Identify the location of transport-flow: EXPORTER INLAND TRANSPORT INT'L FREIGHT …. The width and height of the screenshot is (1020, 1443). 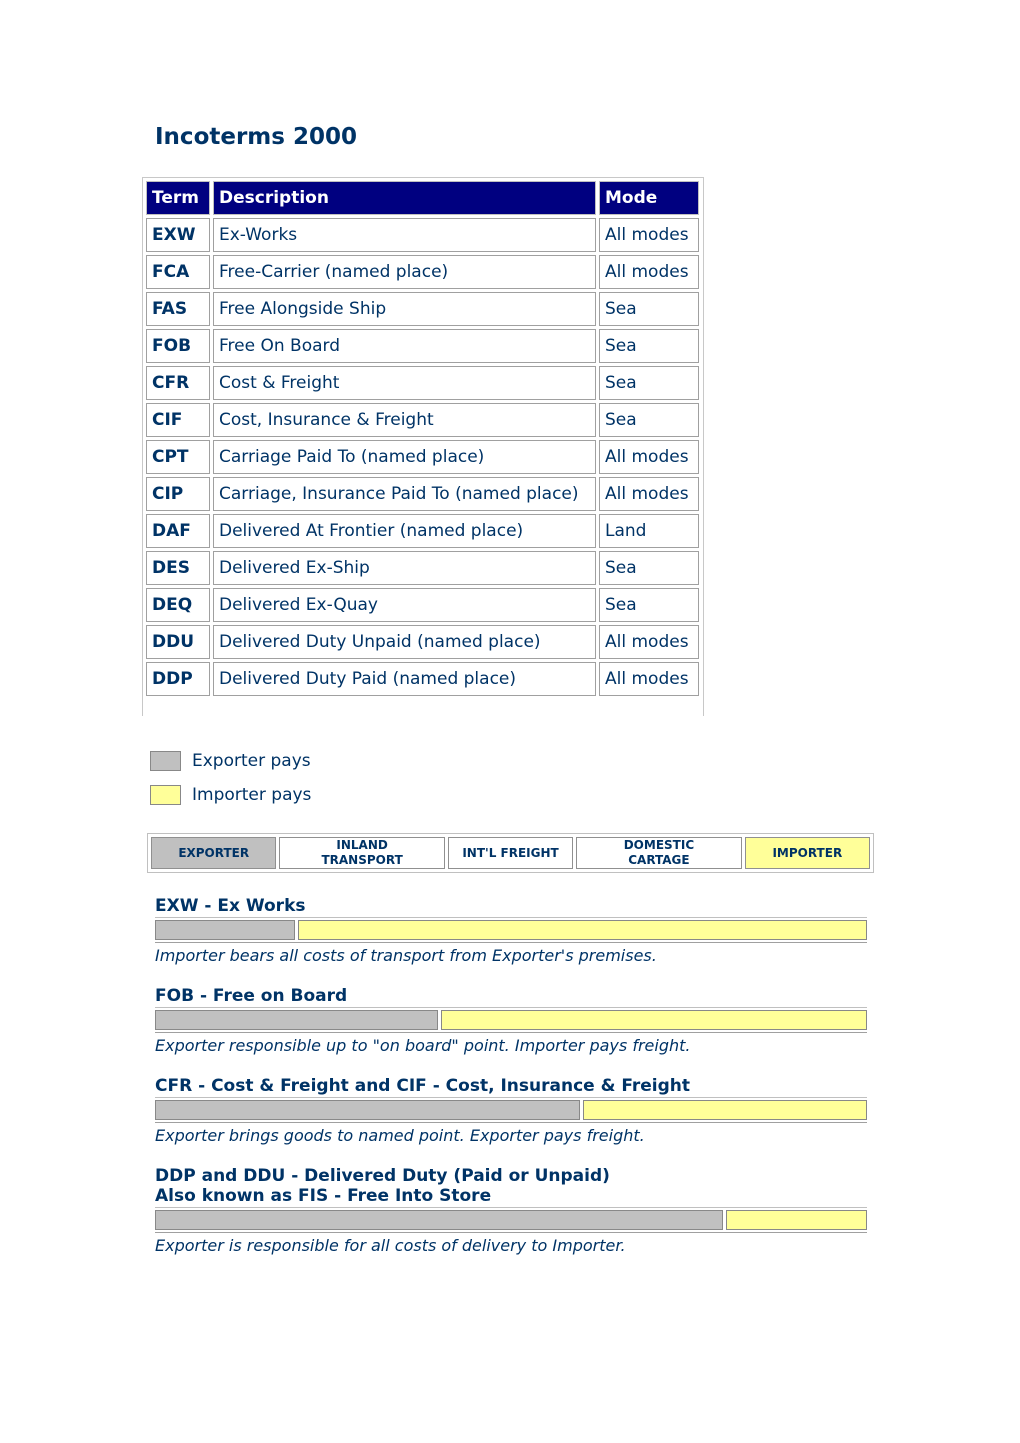
(510, 853).